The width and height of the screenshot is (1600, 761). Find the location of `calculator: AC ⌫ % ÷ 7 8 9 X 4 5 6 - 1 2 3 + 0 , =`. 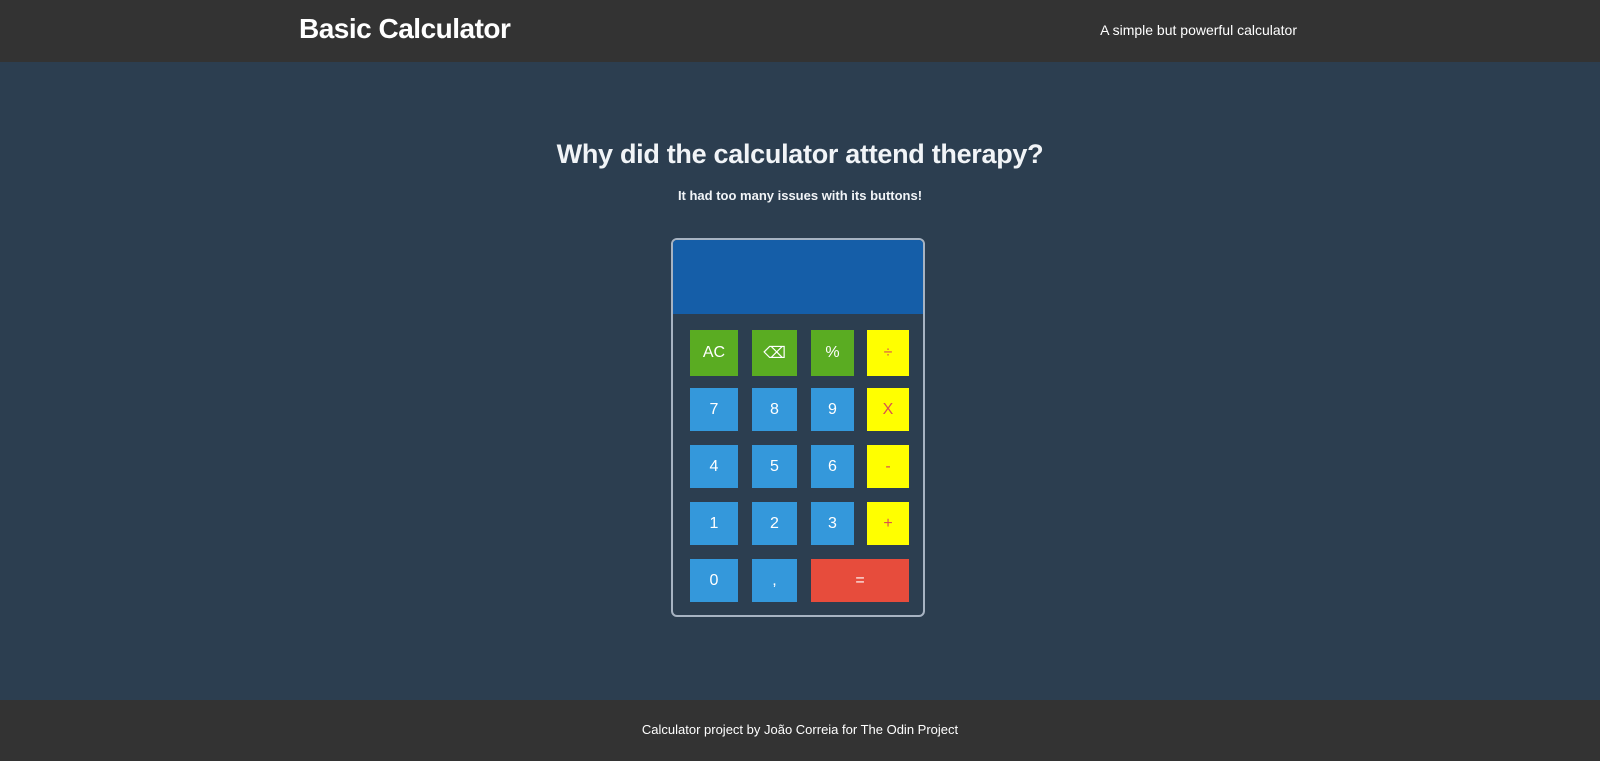

calculator: AC ⌫ % ÷ 7 8 9 X 4 5 6 - 1 2 3 + 0 , = is located at coordinates (798, 427).